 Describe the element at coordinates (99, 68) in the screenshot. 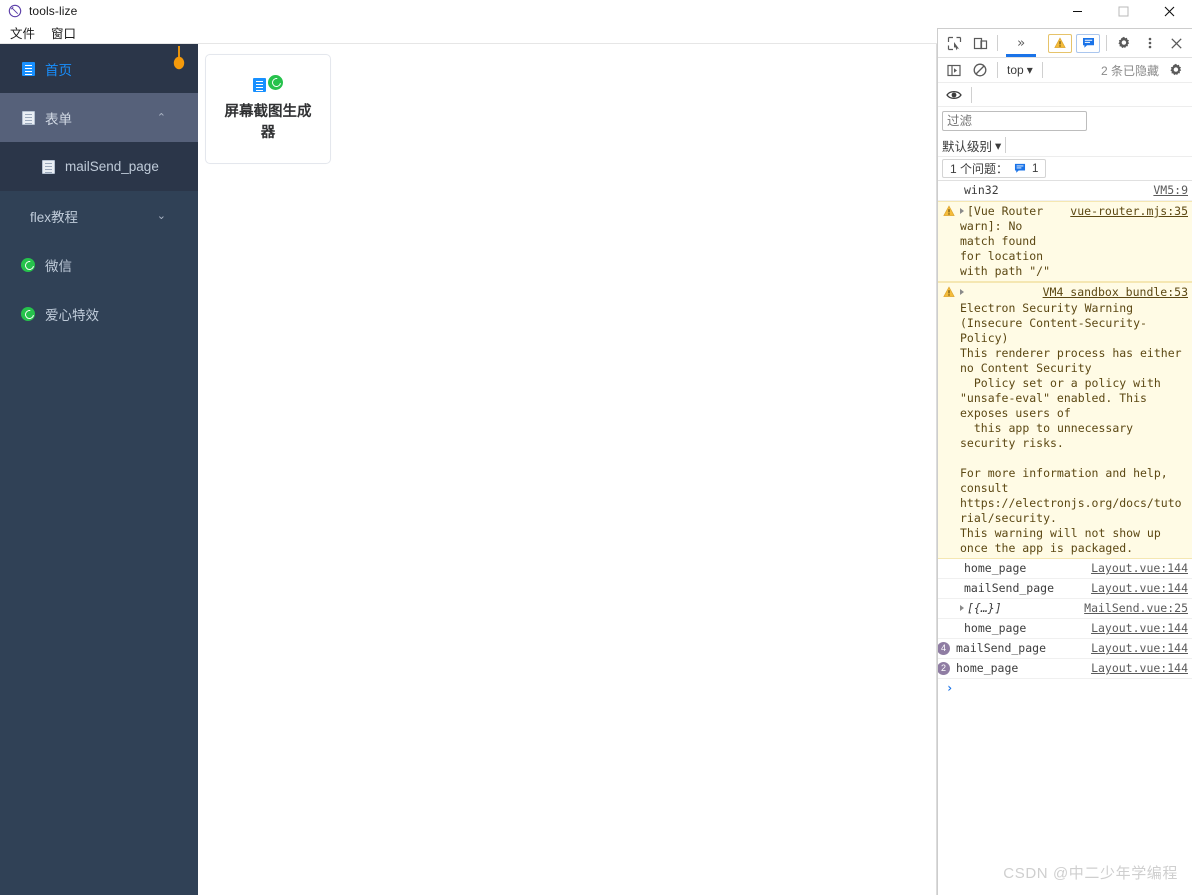

I see `sidebar-item-home: 首页` at that location.